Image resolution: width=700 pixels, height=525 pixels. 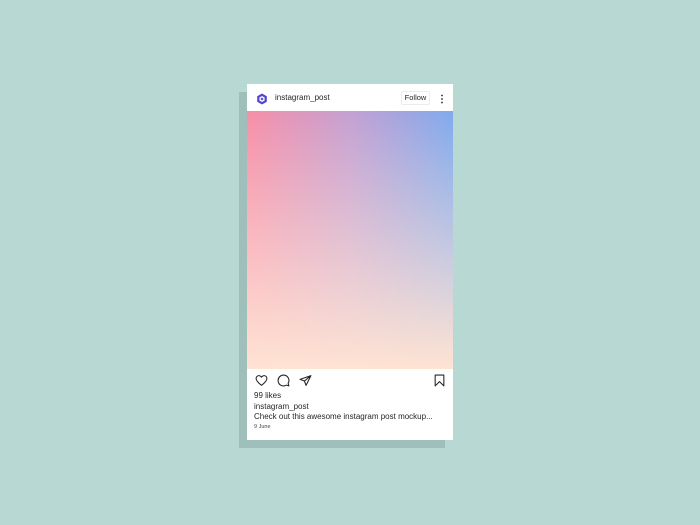 I want to click on post-username: instagram_post, so click(x=302, y=97).